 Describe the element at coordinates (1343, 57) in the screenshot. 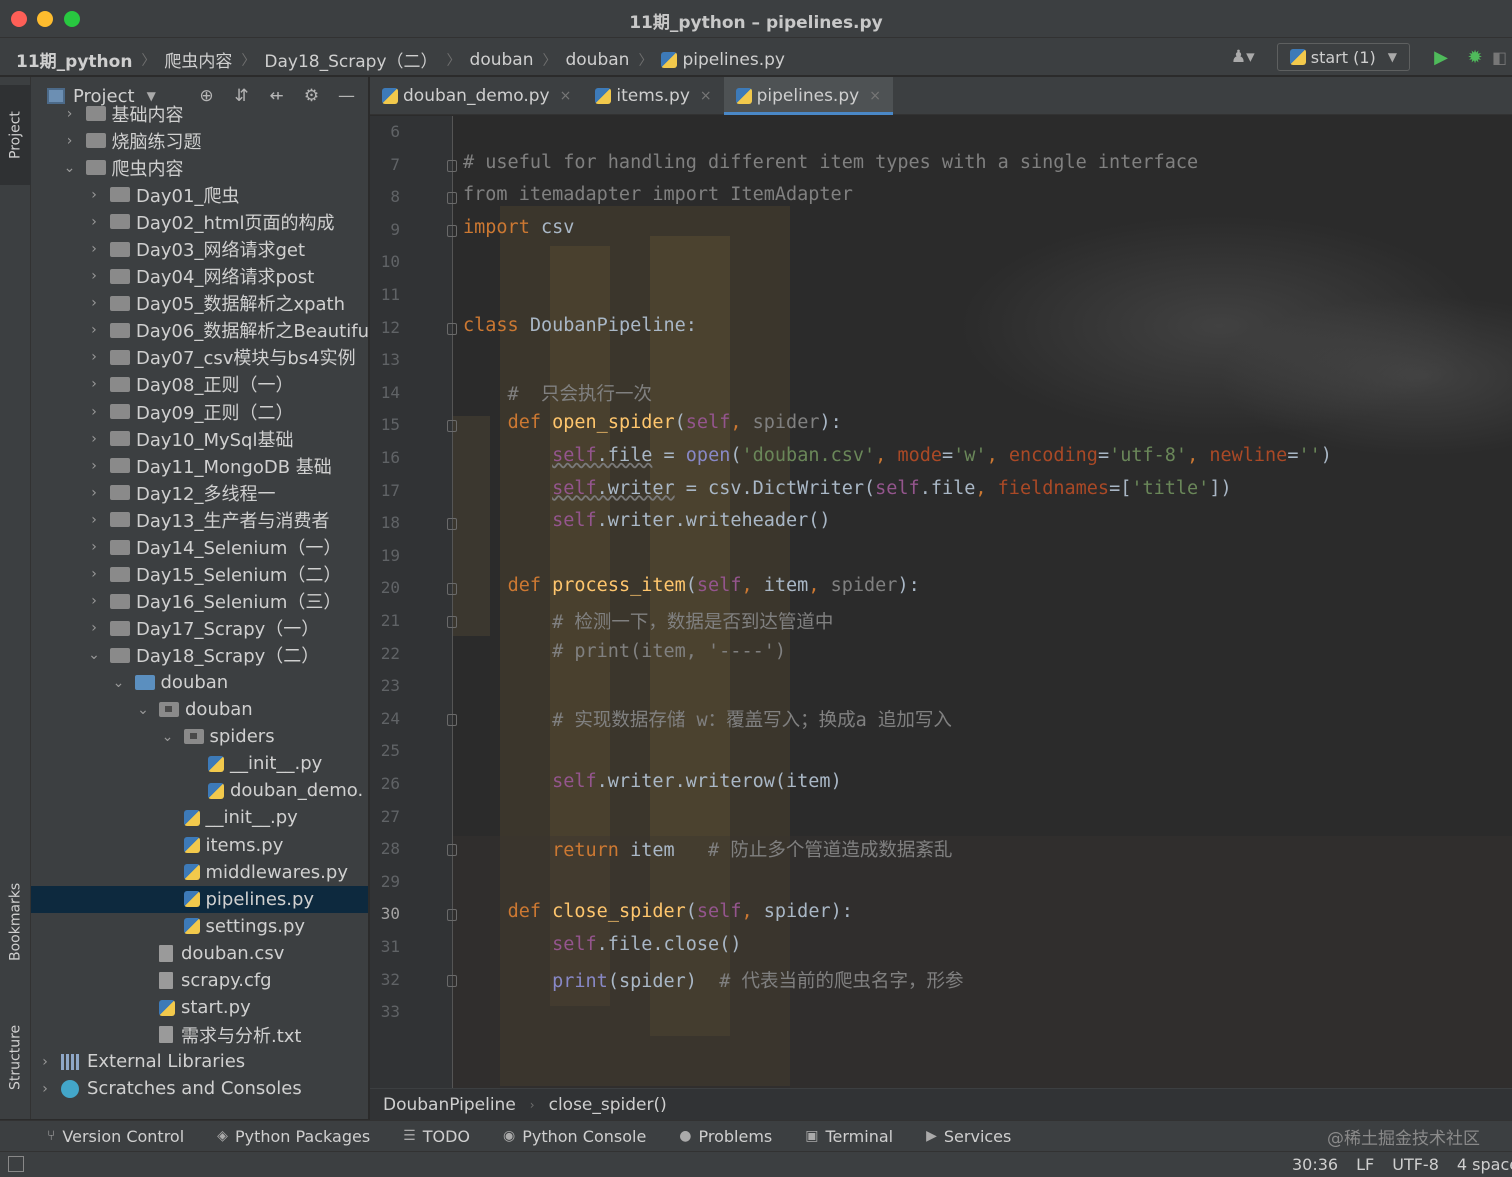

I see `run-configuration-select: start (1) ▼` at that location.